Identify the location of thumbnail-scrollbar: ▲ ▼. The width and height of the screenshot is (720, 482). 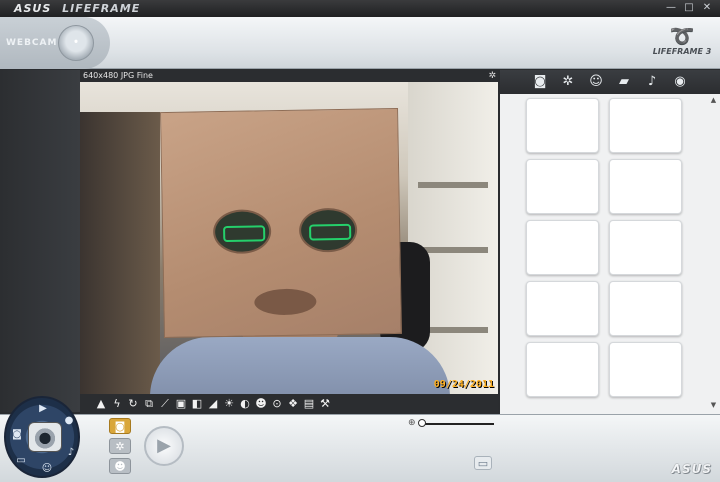
(713, 253).